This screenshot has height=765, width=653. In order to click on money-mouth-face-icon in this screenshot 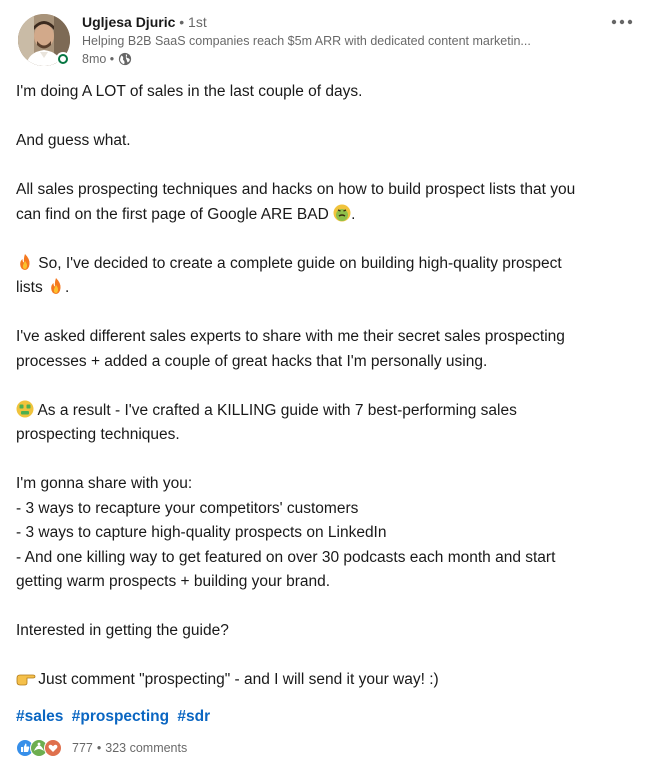, I will do `click(25, 409)`.